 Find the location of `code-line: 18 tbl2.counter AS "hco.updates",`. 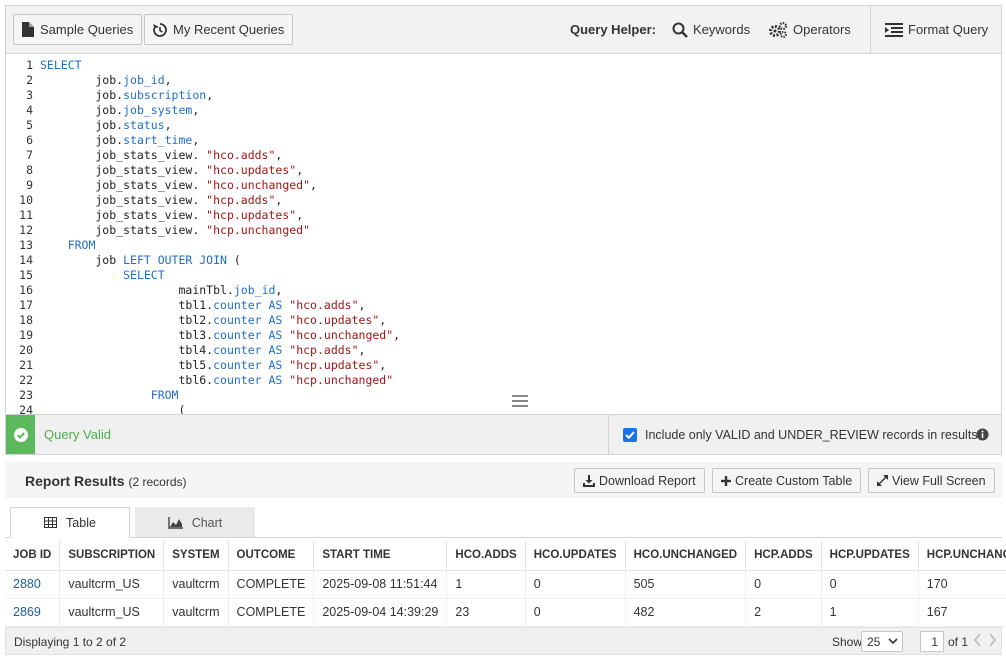

code-line: 18 tbl2.counter AS "hco.updates", is located at coordinates (503, 320).